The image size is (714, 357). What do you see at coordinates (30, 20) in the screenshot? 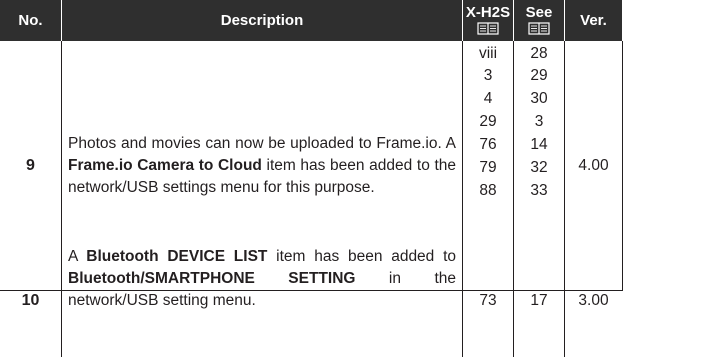
I see `header-no: No.` at bounding box center [30, 20].